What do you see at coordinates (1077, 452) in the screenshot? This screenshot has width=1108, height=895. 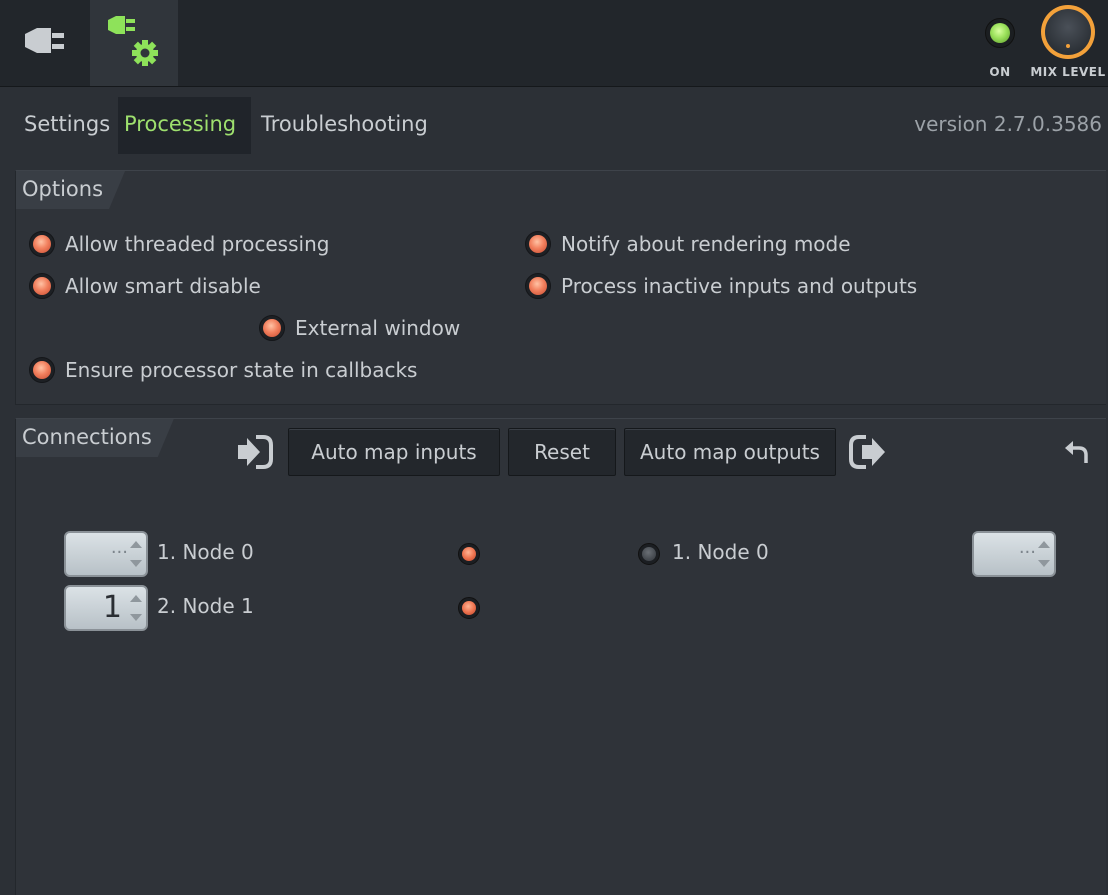 I see `undo-icon` at bounding box center [1077, 452].